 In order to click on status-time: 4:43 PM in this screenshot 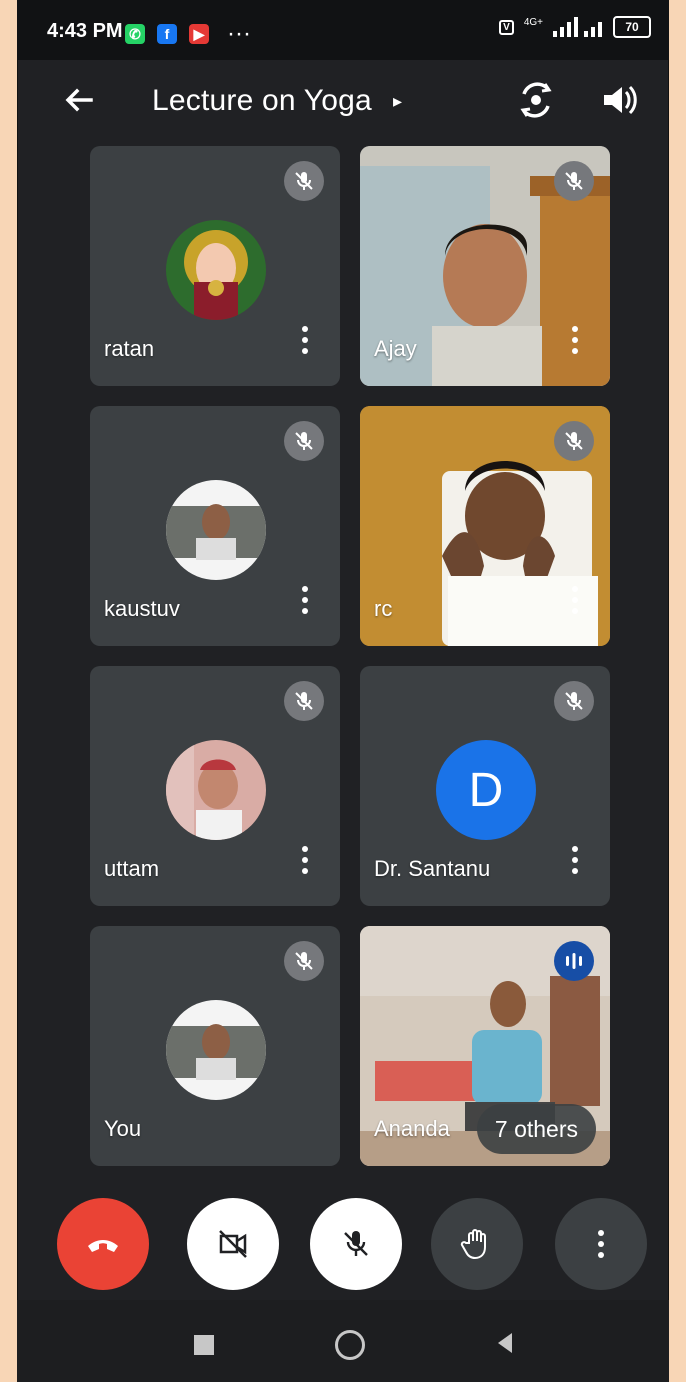, I will do `click(85, 31)`.